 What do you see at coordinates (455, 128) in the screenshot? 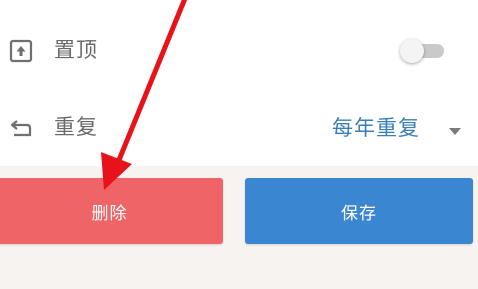
I see `chevron-down-icon` at bounding box center [455, 128].